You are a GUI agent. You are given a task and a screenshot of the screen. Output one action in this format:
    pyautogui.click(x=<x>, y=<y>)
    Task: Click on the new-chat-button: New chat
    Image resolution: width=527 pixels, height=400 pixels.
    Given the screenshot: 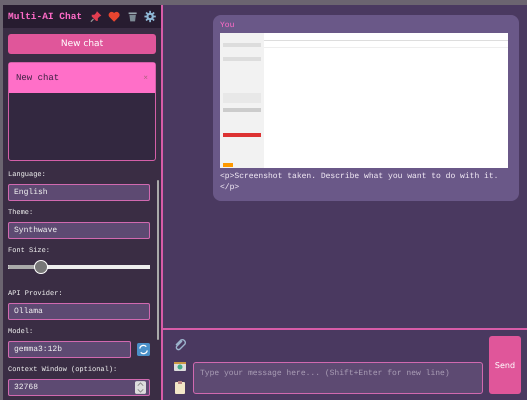 What is the action you would take?
    pyautogui.click(x=82, y=44)
    